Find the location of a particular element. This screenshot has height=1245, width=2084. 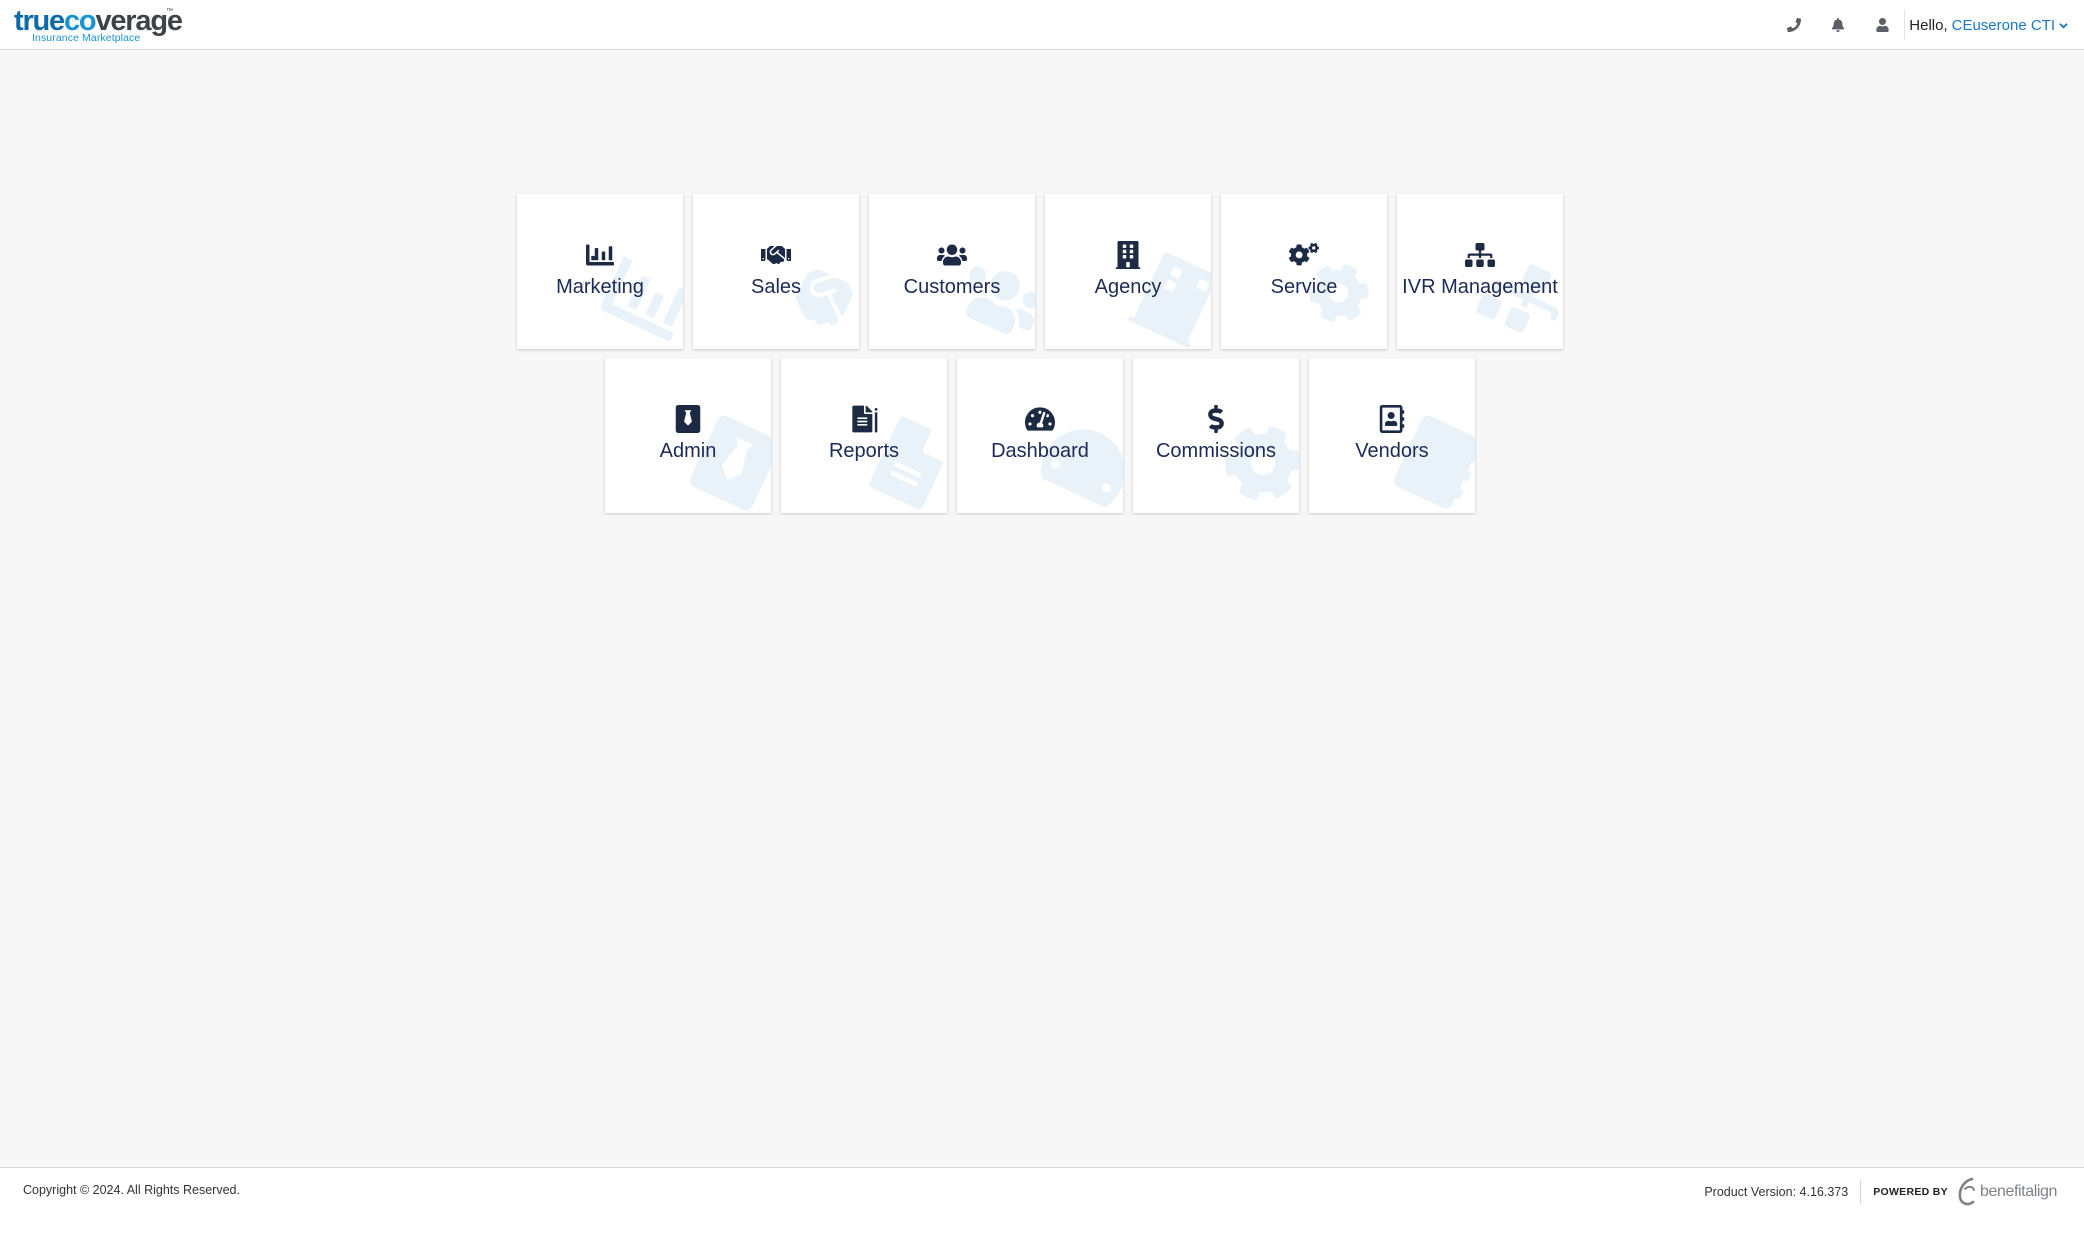

bar-chart-icon is located at coordinates (600, 255).